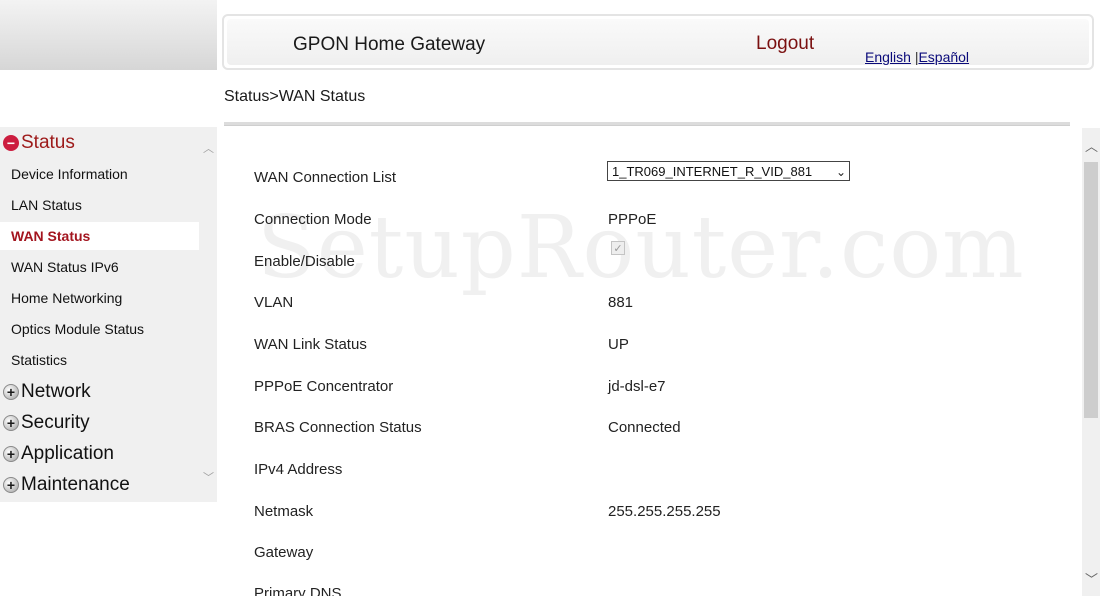 The image size is (1100, 596). Describe the element at coordinates (99, 267) in the screenshot. I see `sidebar-item-wan-status-ipv6: WAN Status IPv6` at that location.